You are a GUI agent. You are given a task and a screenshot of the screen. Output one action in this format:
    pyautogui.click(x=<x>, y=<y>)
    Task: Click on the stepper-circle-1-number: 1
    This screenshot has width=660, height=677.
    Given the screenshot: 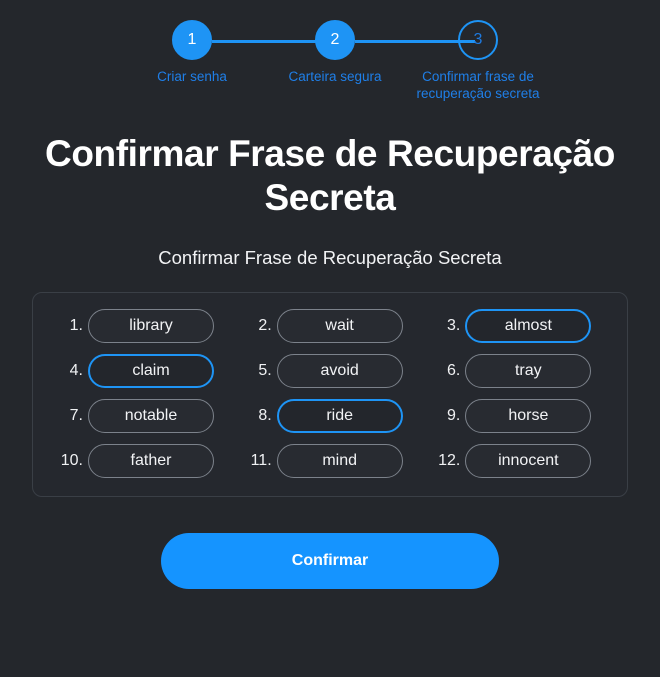 What is the action you would take?
    pyautogui.click(x=192, y=39)
    